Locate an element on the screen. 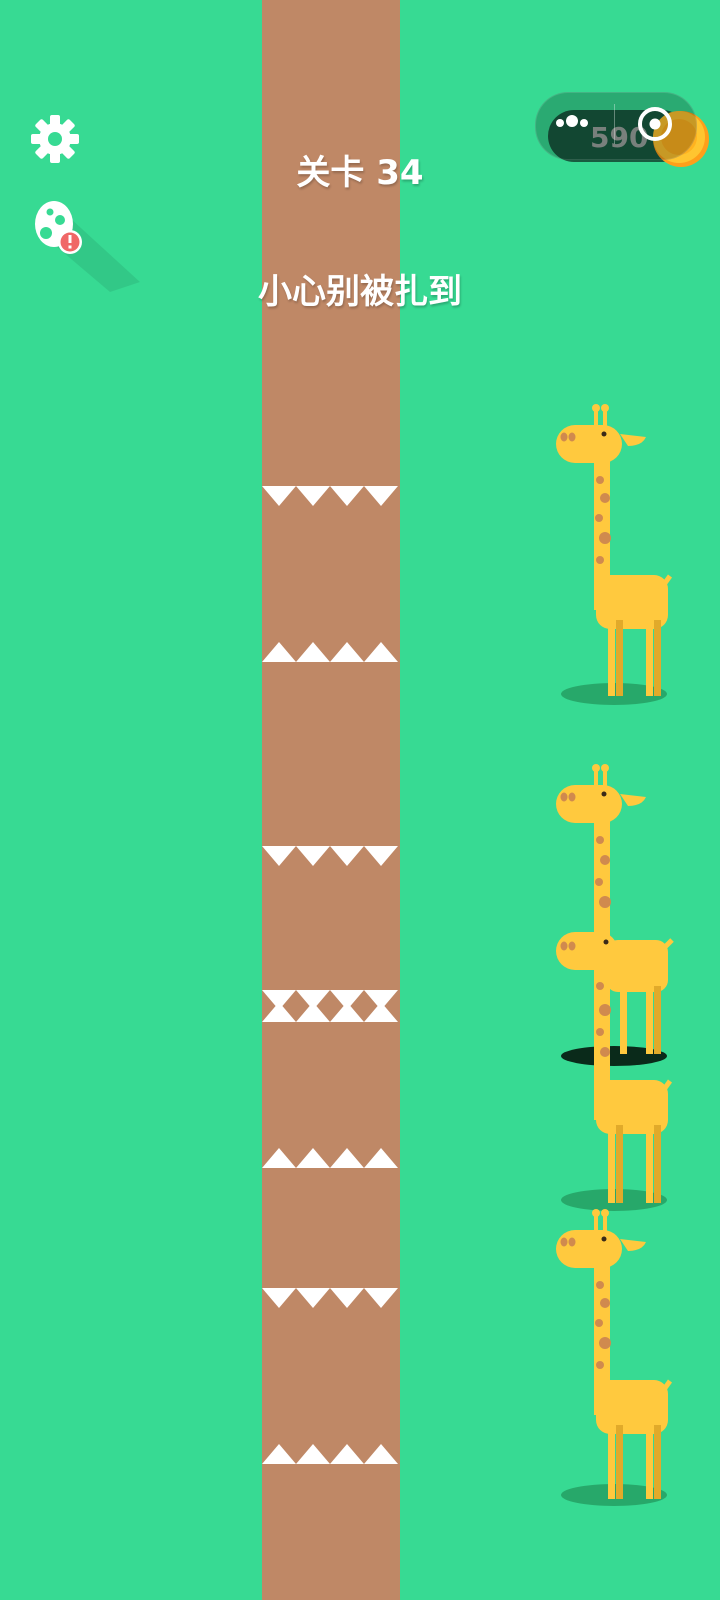 This screenshot has width=720, height=1600. target-circle-icon is located at coordinates (655, 124).